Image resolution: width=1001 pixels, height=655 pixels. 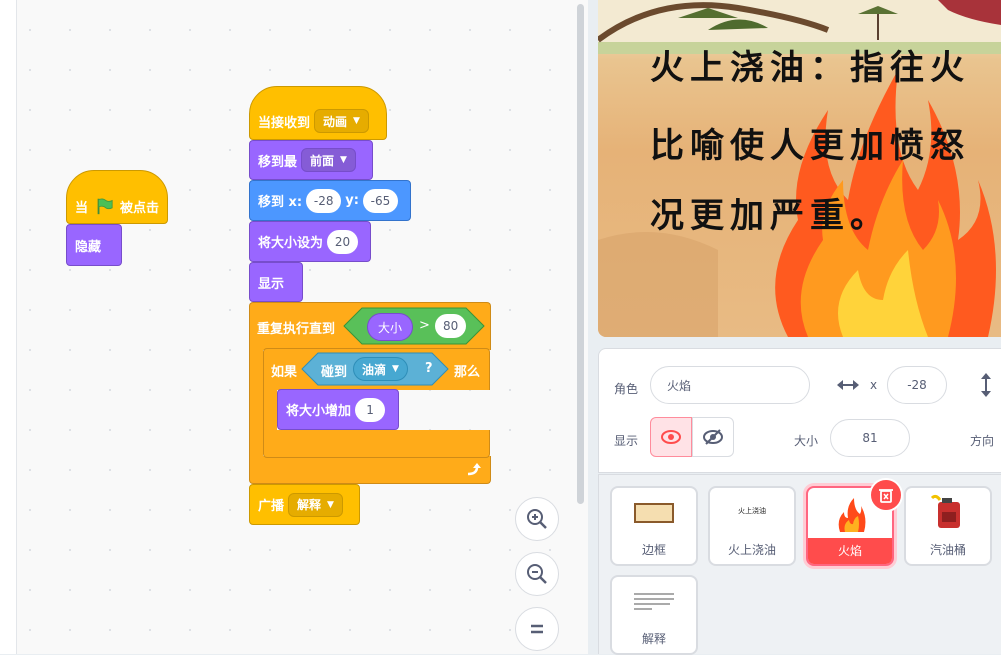 I want to click on sprite-name: 汽油桶, so click(x=947, y=550).